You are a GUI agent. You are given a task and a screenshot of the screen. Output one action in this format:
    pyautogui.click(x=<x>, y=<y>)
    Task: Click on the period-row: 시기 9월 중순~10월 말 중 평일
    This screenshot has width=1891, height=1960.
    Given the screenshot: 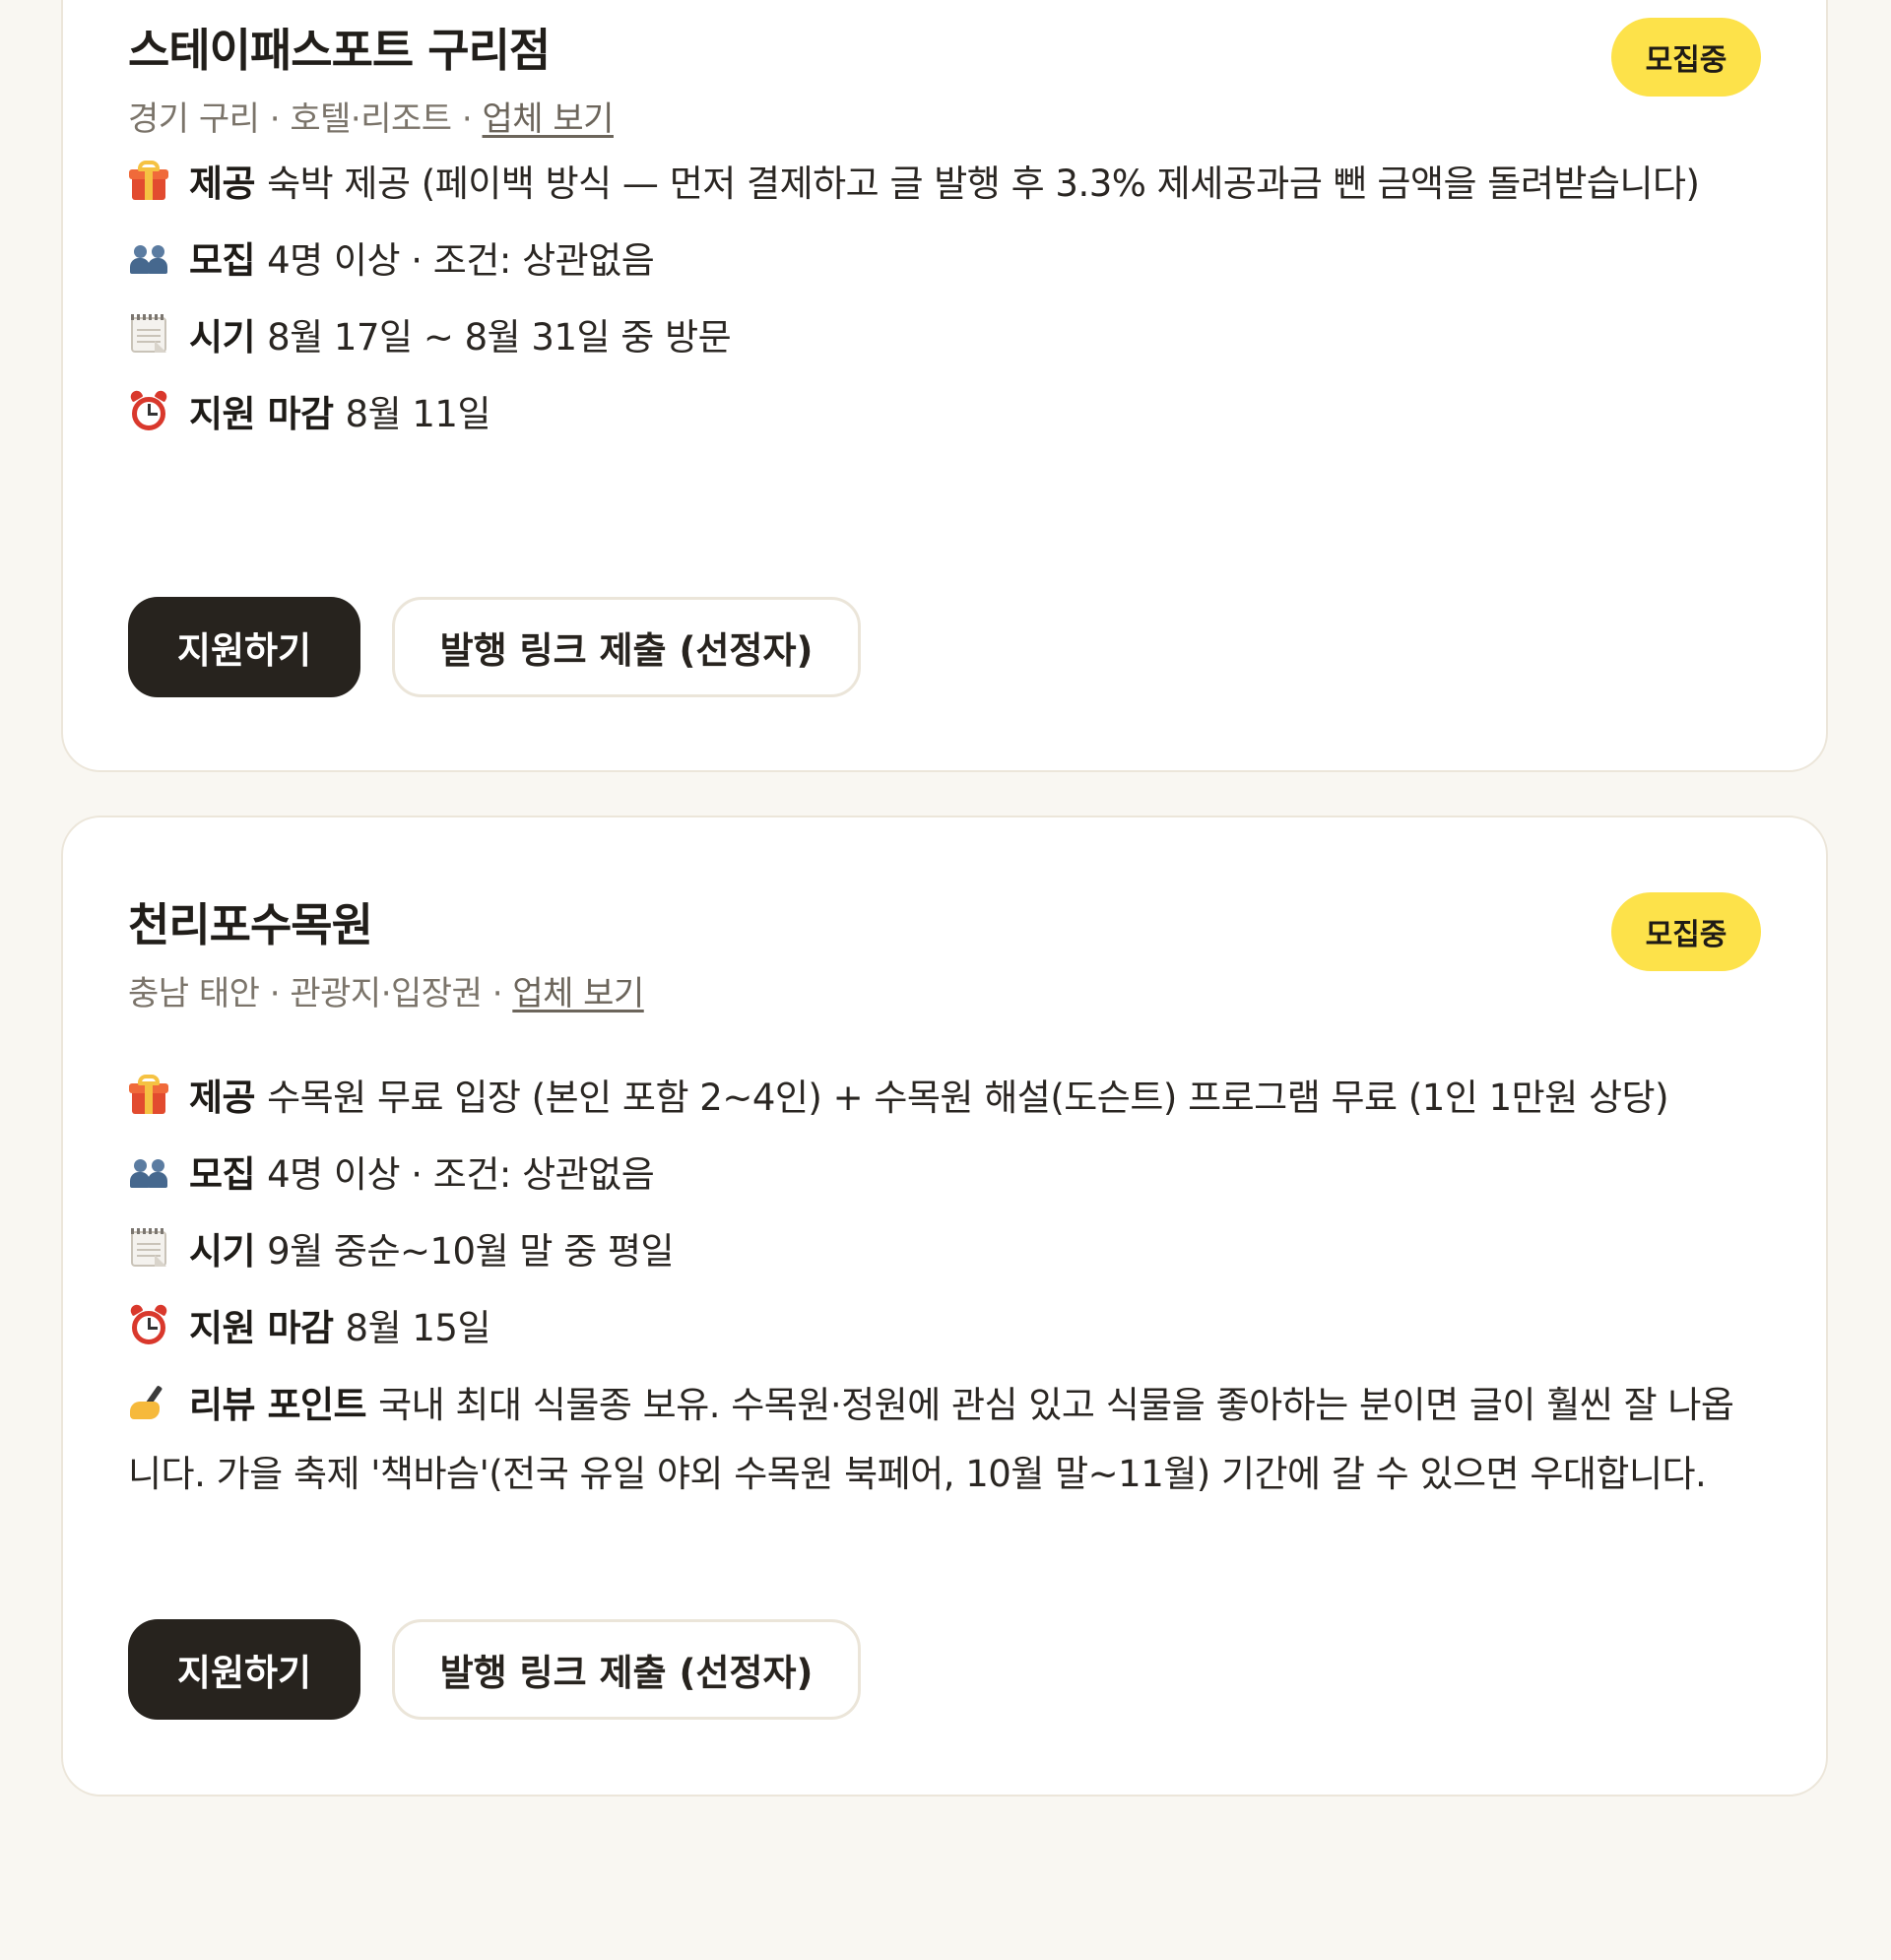 What is the action you would take?
    pyautogui.click(x=938, y=1252)
    